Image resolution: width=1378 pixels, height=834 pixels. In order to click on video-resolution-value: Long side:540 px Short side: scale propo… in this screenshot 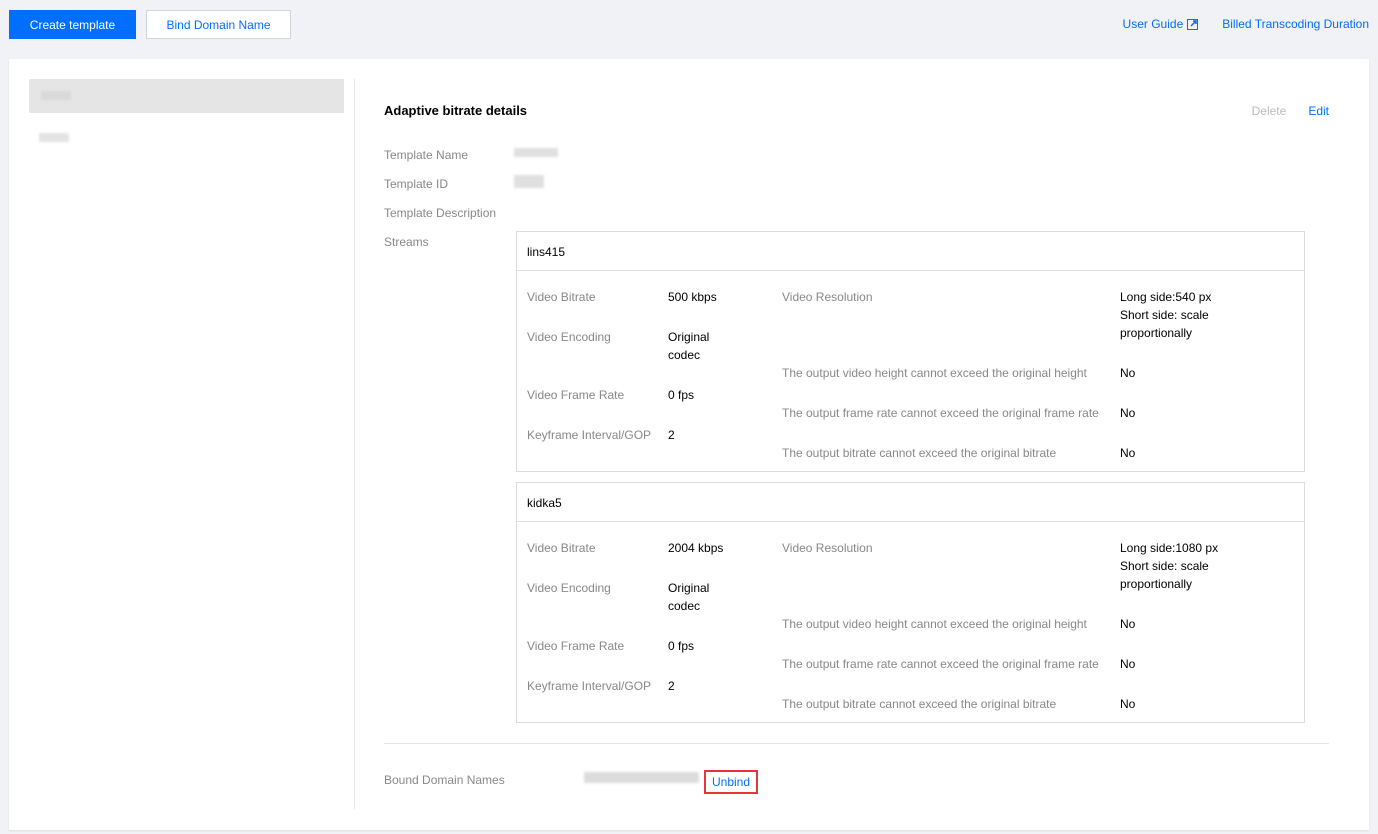, I will do `click(1165, 315)`.